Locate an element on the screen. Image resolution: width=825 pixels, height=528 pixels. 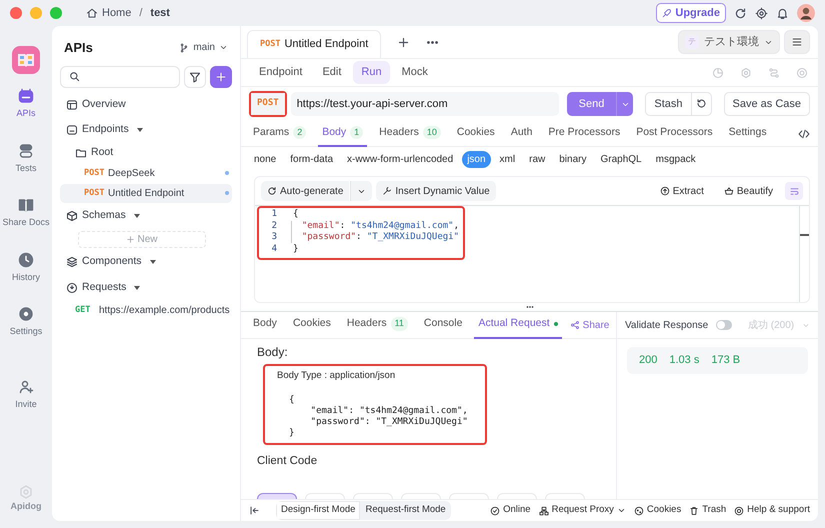
body-type-option: msgpack is located at coordinates (675, 159).